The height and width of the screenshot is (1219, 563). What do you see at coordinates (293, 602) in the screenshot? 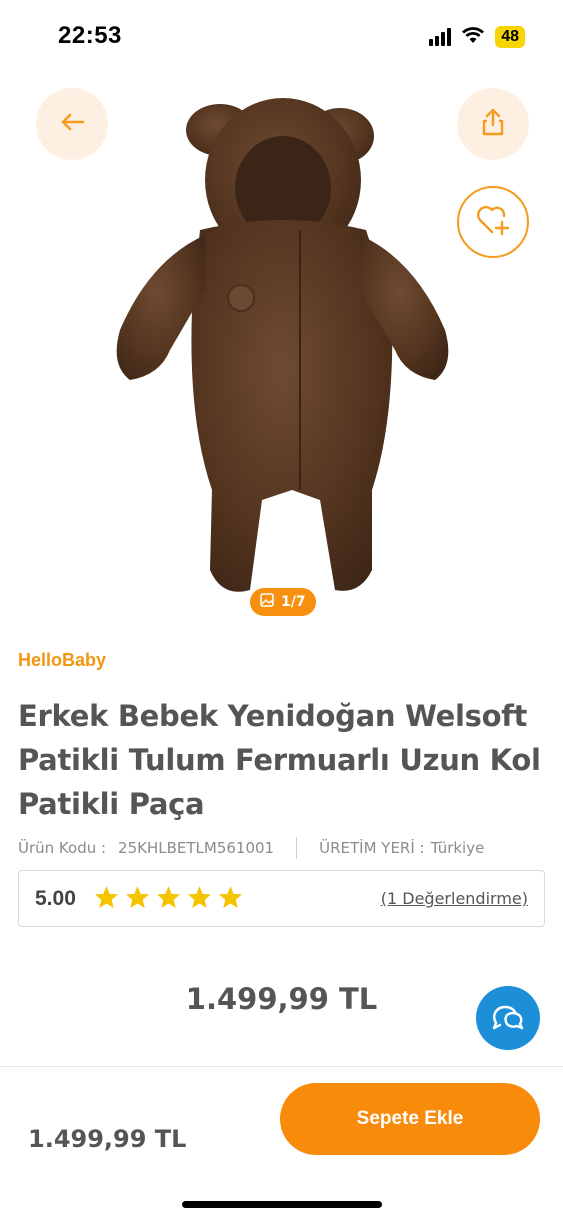
I see `image-counter-text: 1/7` at bounding box center [293, 602].